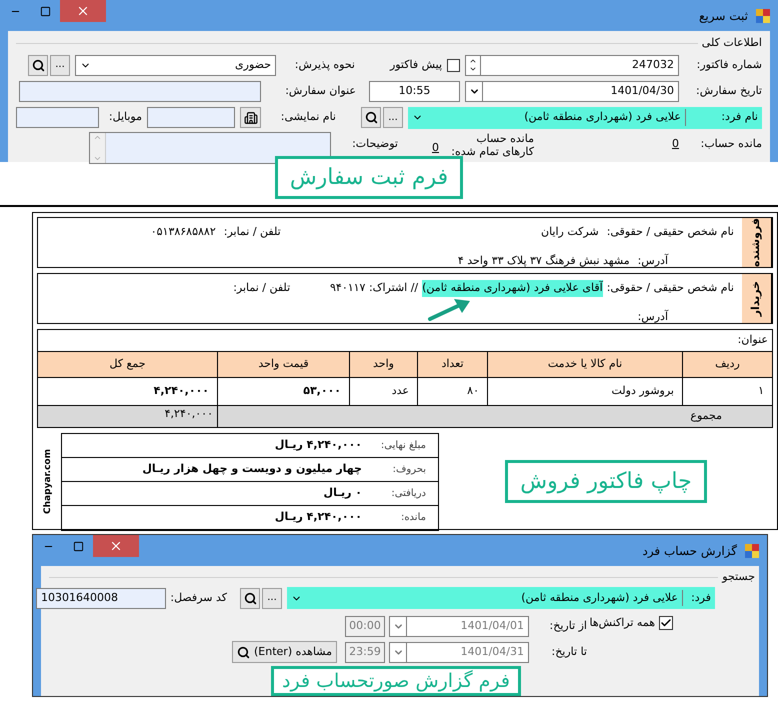 Image resolution: width=778 pixels, height=702 pixels. Describe the element at coordinates (728, 90) in the screenshot. I see `field-label: تاریخ سفارش:` at that location.